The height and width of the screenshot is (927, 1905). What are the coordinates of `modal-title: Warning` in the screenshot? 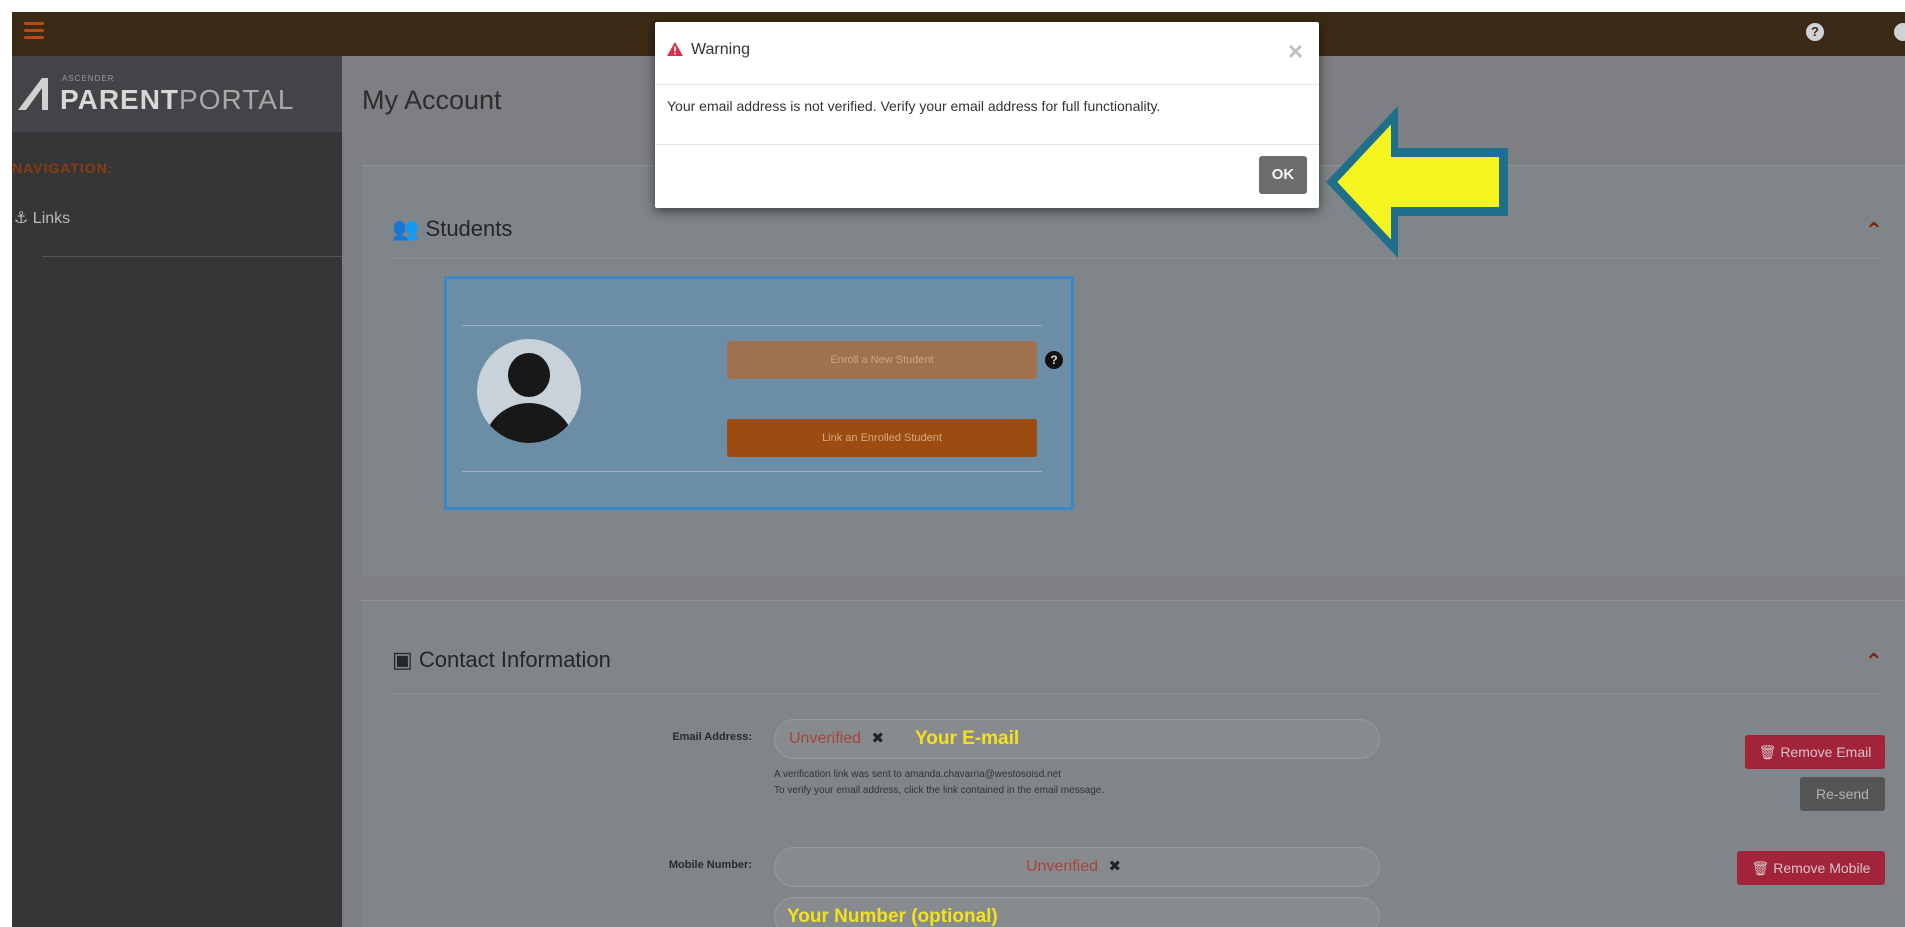 It's located at (720, 49).